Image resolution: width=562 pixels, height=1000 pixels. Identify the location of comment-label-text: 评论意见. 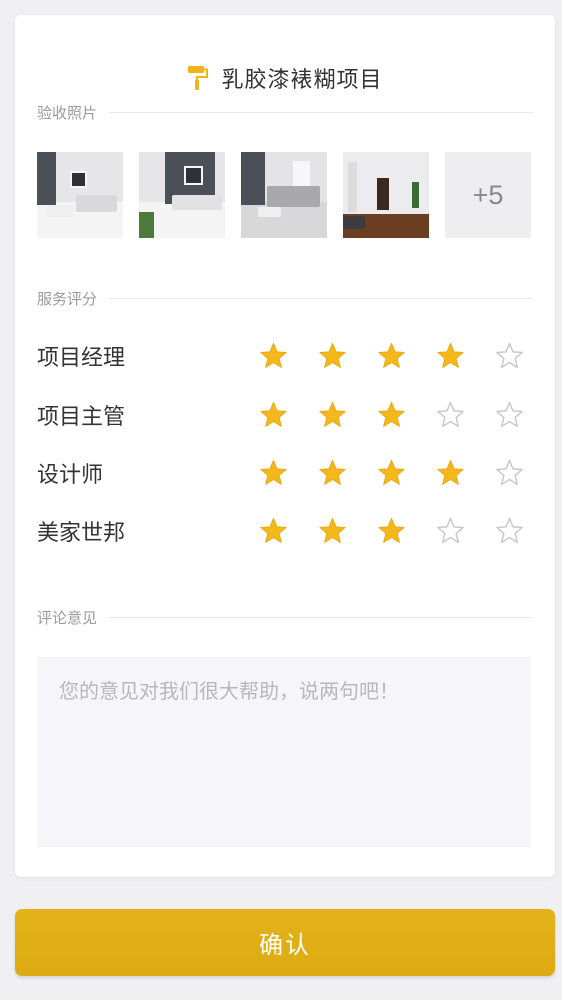
(67, 617).